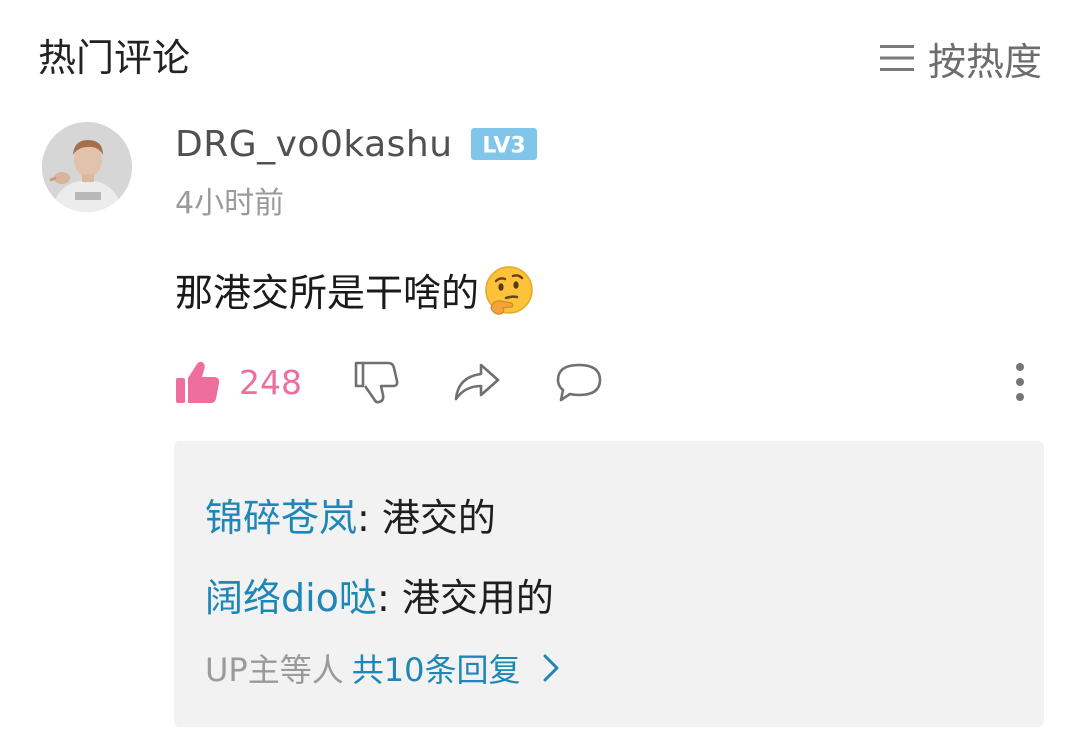 Image resolution: width=1080 pixels, height=755 pixels. I want to click on more-options-button, so click(1020, 382).